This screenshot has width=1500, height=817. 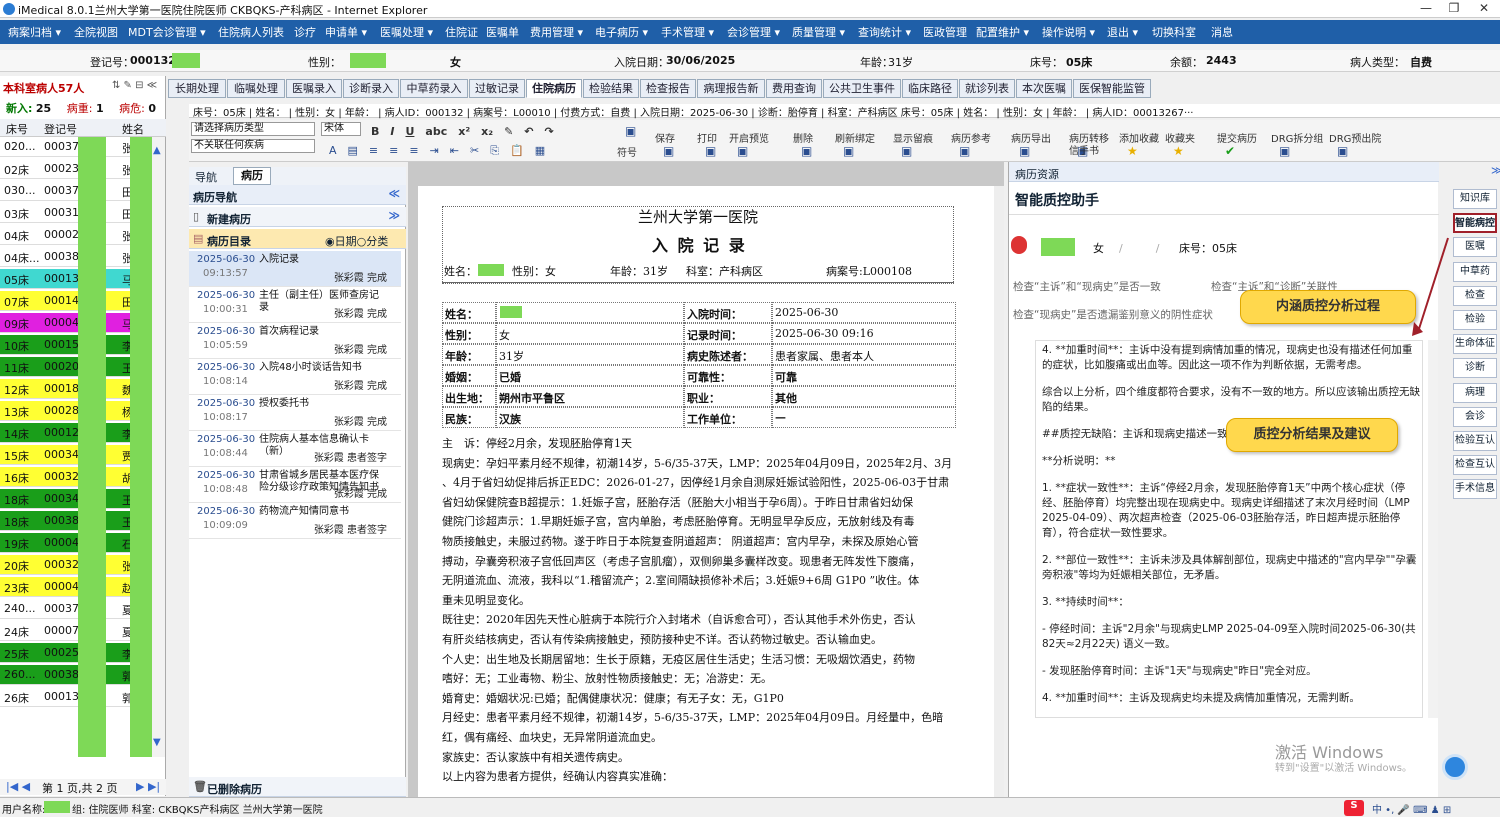 What do you see at coordinates (75, 433) in the screenshot?
I see `patient-row: 14床 000122 李` at bounding box center [75, 433].